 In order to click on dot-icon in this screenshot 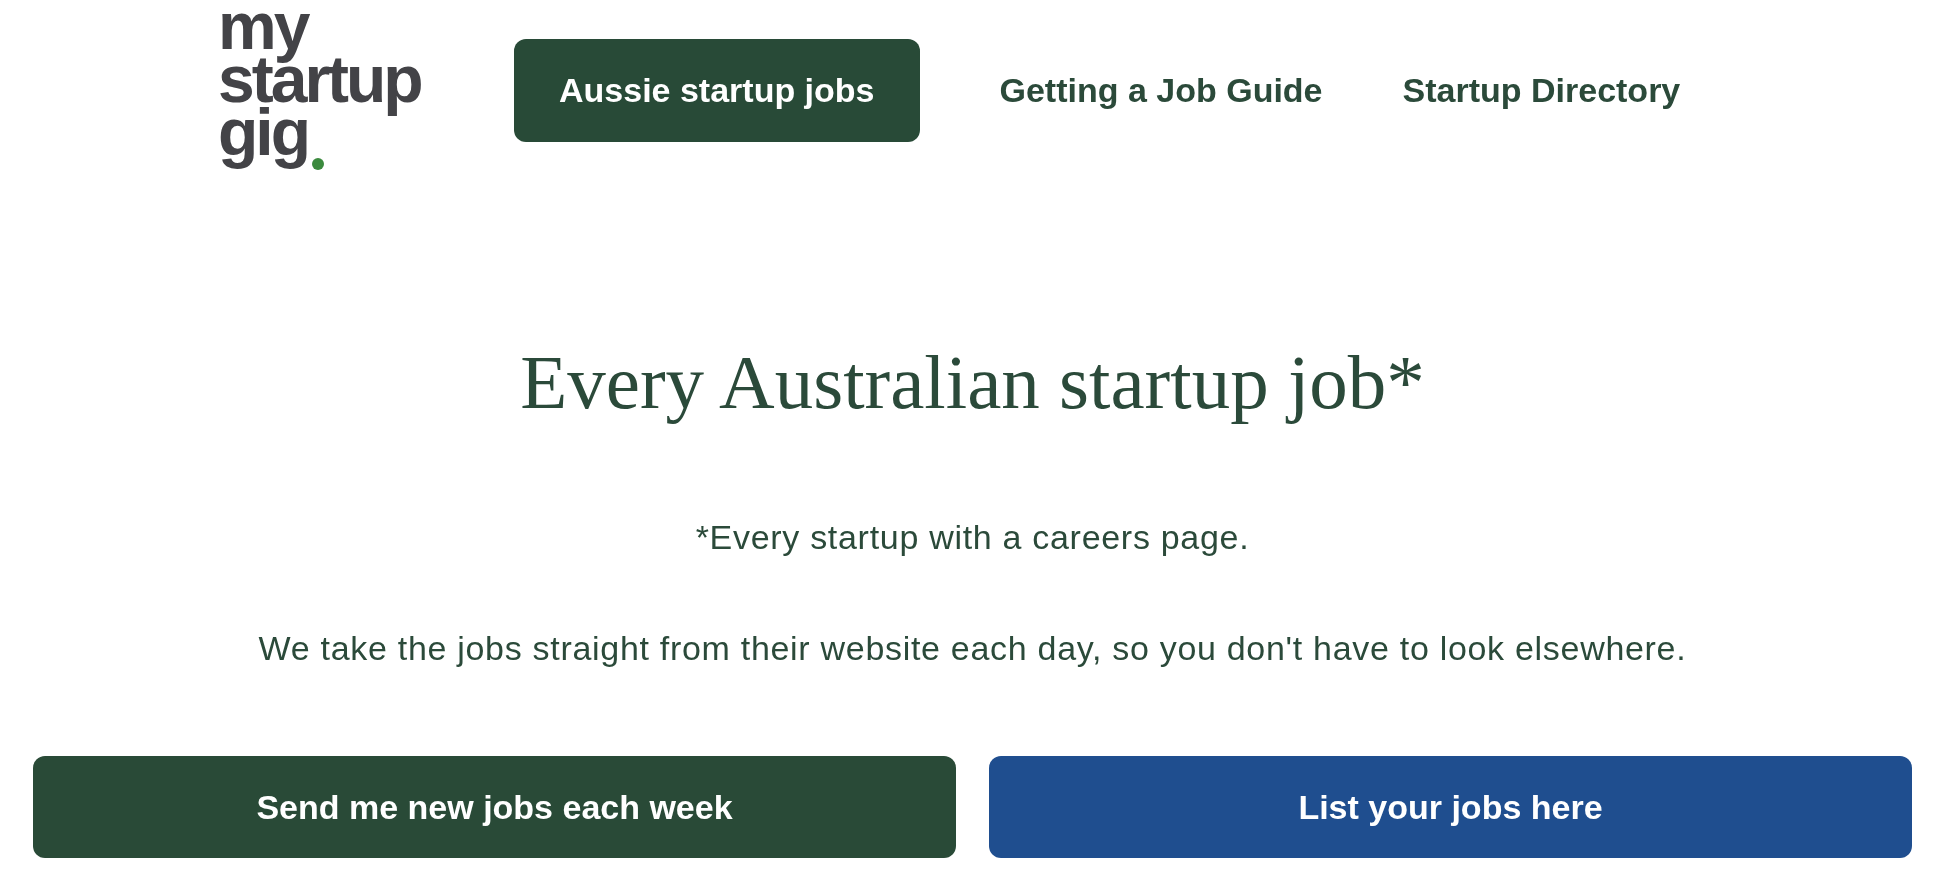, I will do `click(317, 164)`.